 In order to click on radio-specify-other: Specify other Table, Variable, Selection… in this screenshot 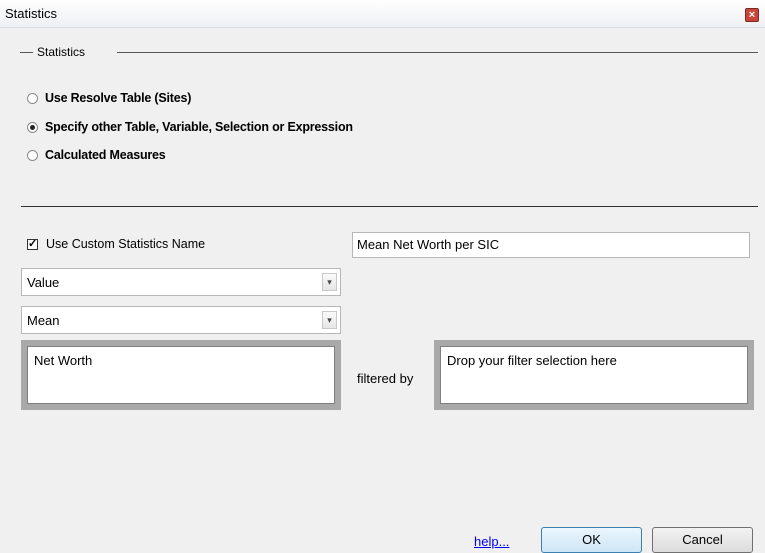, I will do `click(190, 127)`.